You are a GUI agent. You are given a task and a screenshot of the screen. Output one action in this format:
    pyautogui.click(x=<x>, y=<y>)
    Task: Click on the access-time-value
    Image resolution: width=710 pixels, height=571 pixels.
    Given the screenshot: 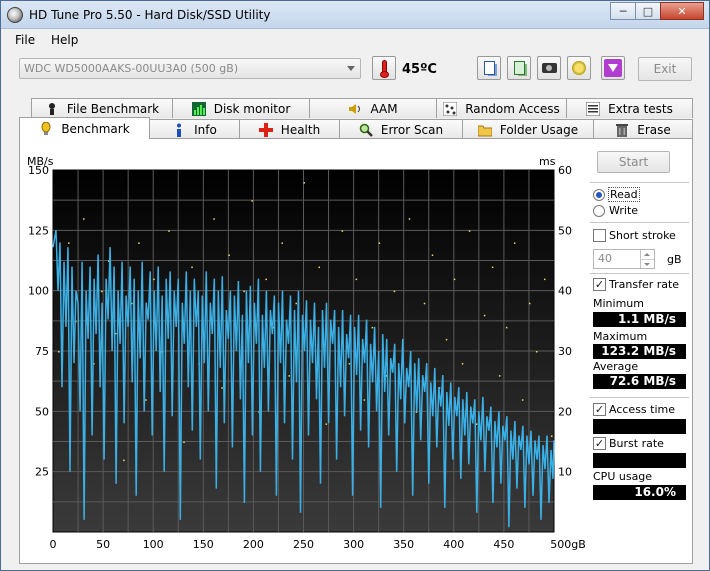 What is the action you would take?
    pyautogui.click(x=639, y=426)
    